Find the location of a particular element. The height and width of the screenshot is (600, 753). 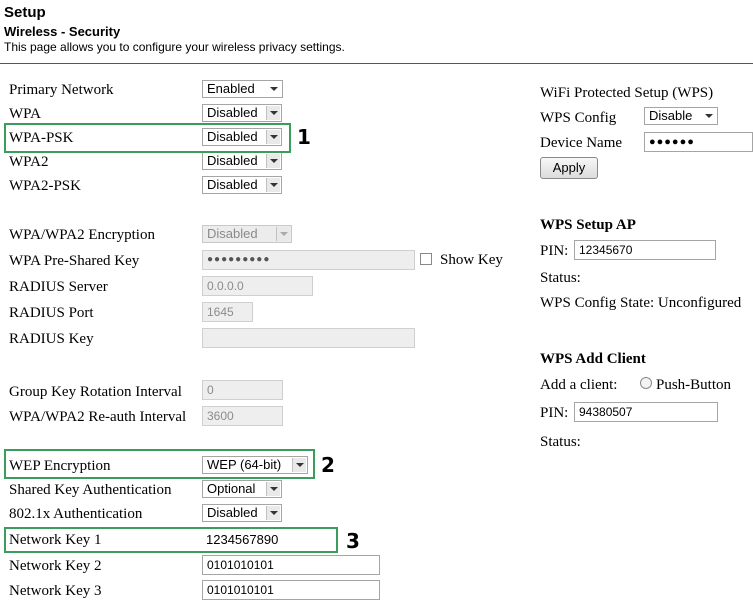

setup-ap-status-label: Status: is located at coordinates (560, 278).